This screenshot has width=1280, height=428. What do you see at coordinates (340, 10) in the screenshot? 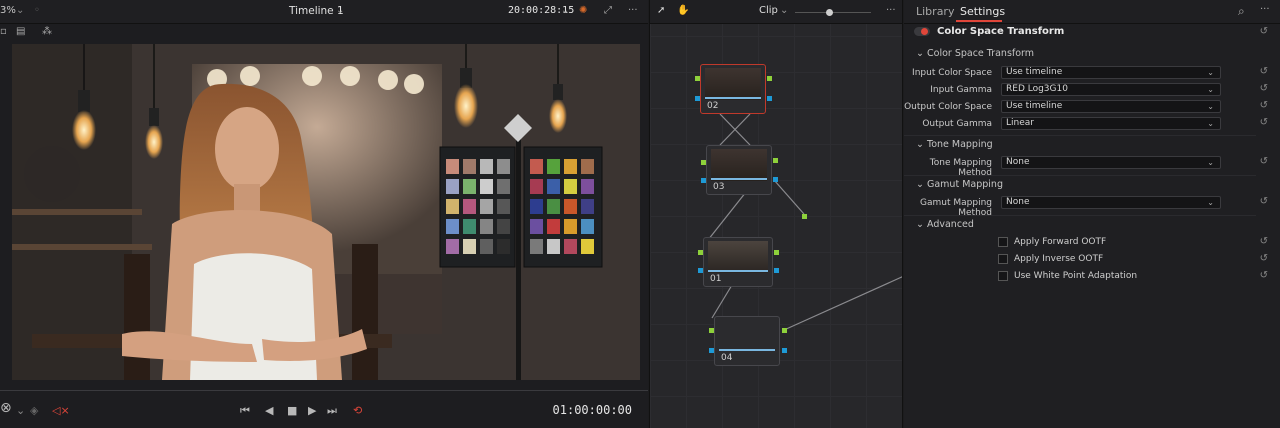
I see `timeline-chevron-icon: ⌄` at bounding box center [340, 10].